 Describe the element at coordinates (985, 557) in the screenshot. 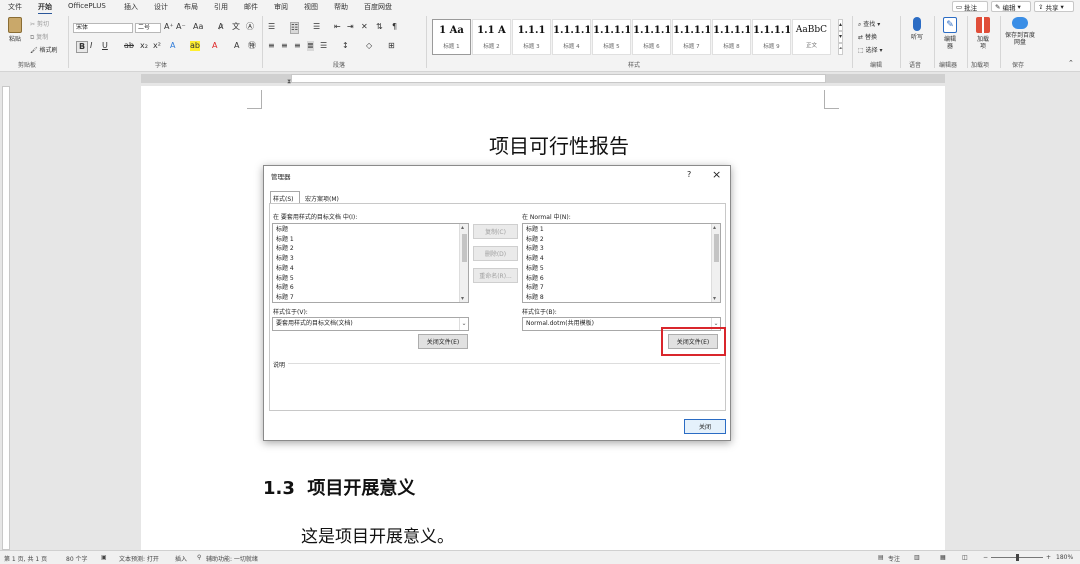

I see `zoom-out-icon: −` at that location.